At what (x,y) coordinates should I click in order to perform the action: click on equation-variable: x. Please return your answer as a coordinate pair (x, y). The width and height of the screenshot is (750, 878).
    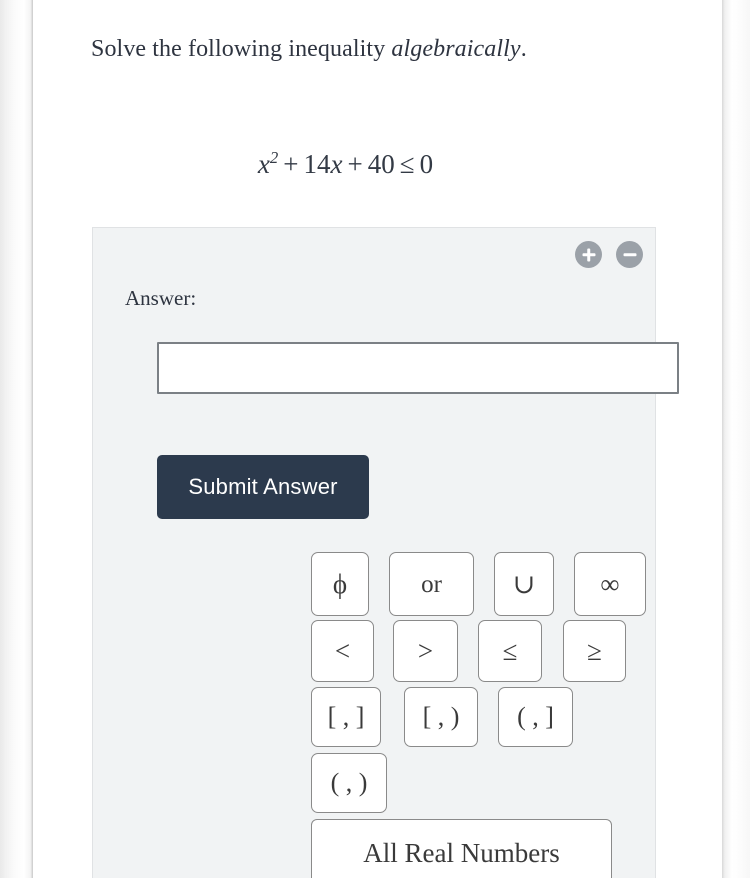
    Looking at the image, I should click on (263, 164).